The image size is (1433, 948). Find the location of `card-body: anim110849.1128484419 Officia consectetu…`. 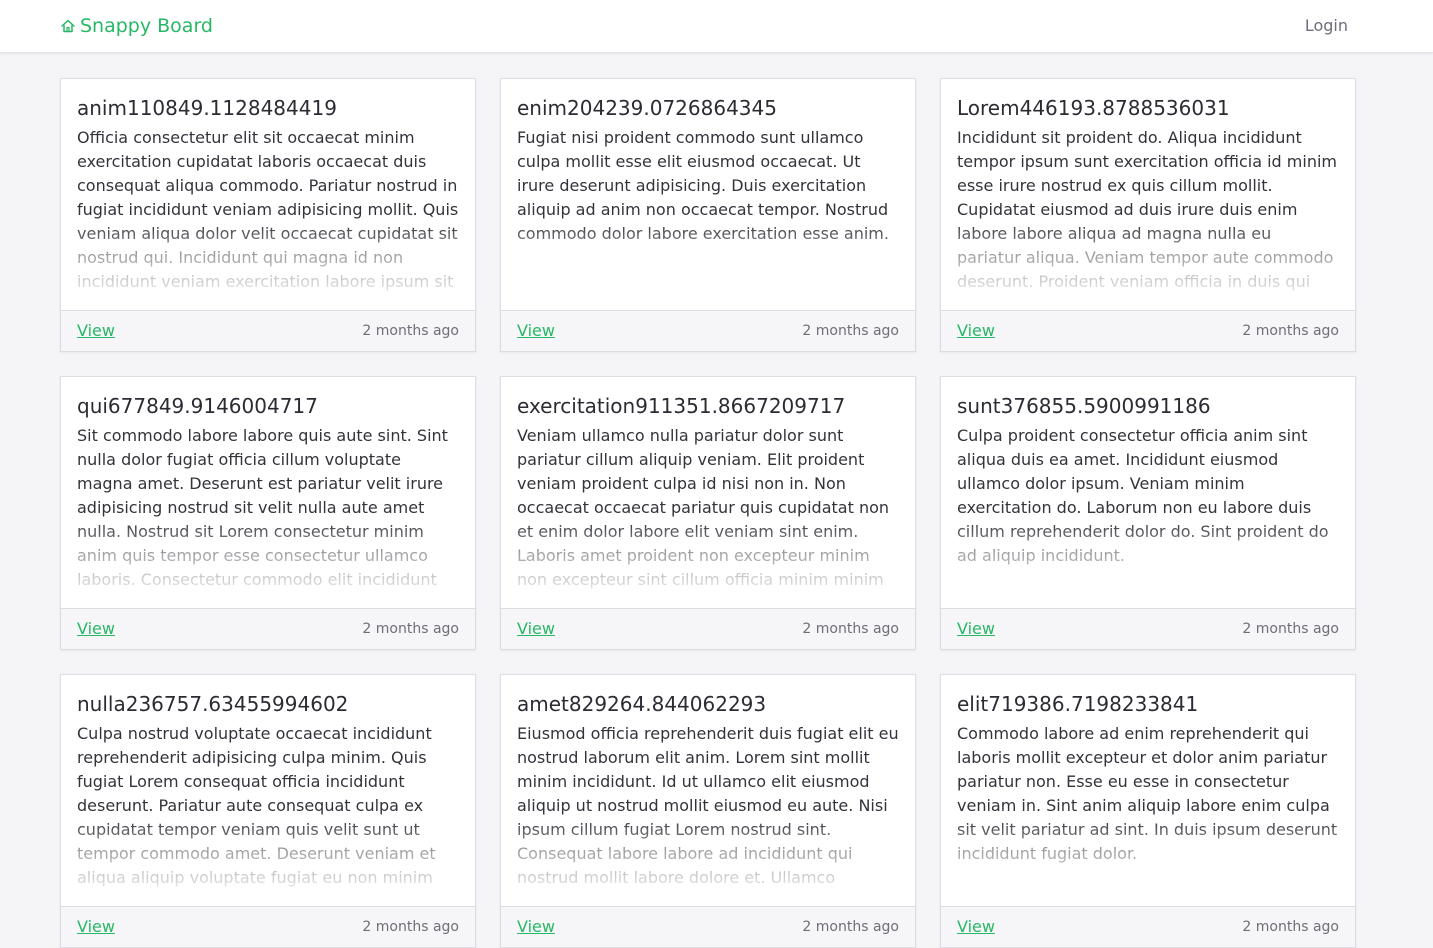

card-body: anim110849.1128484419 Officia consectetu… is located at coordinates (268, 194).